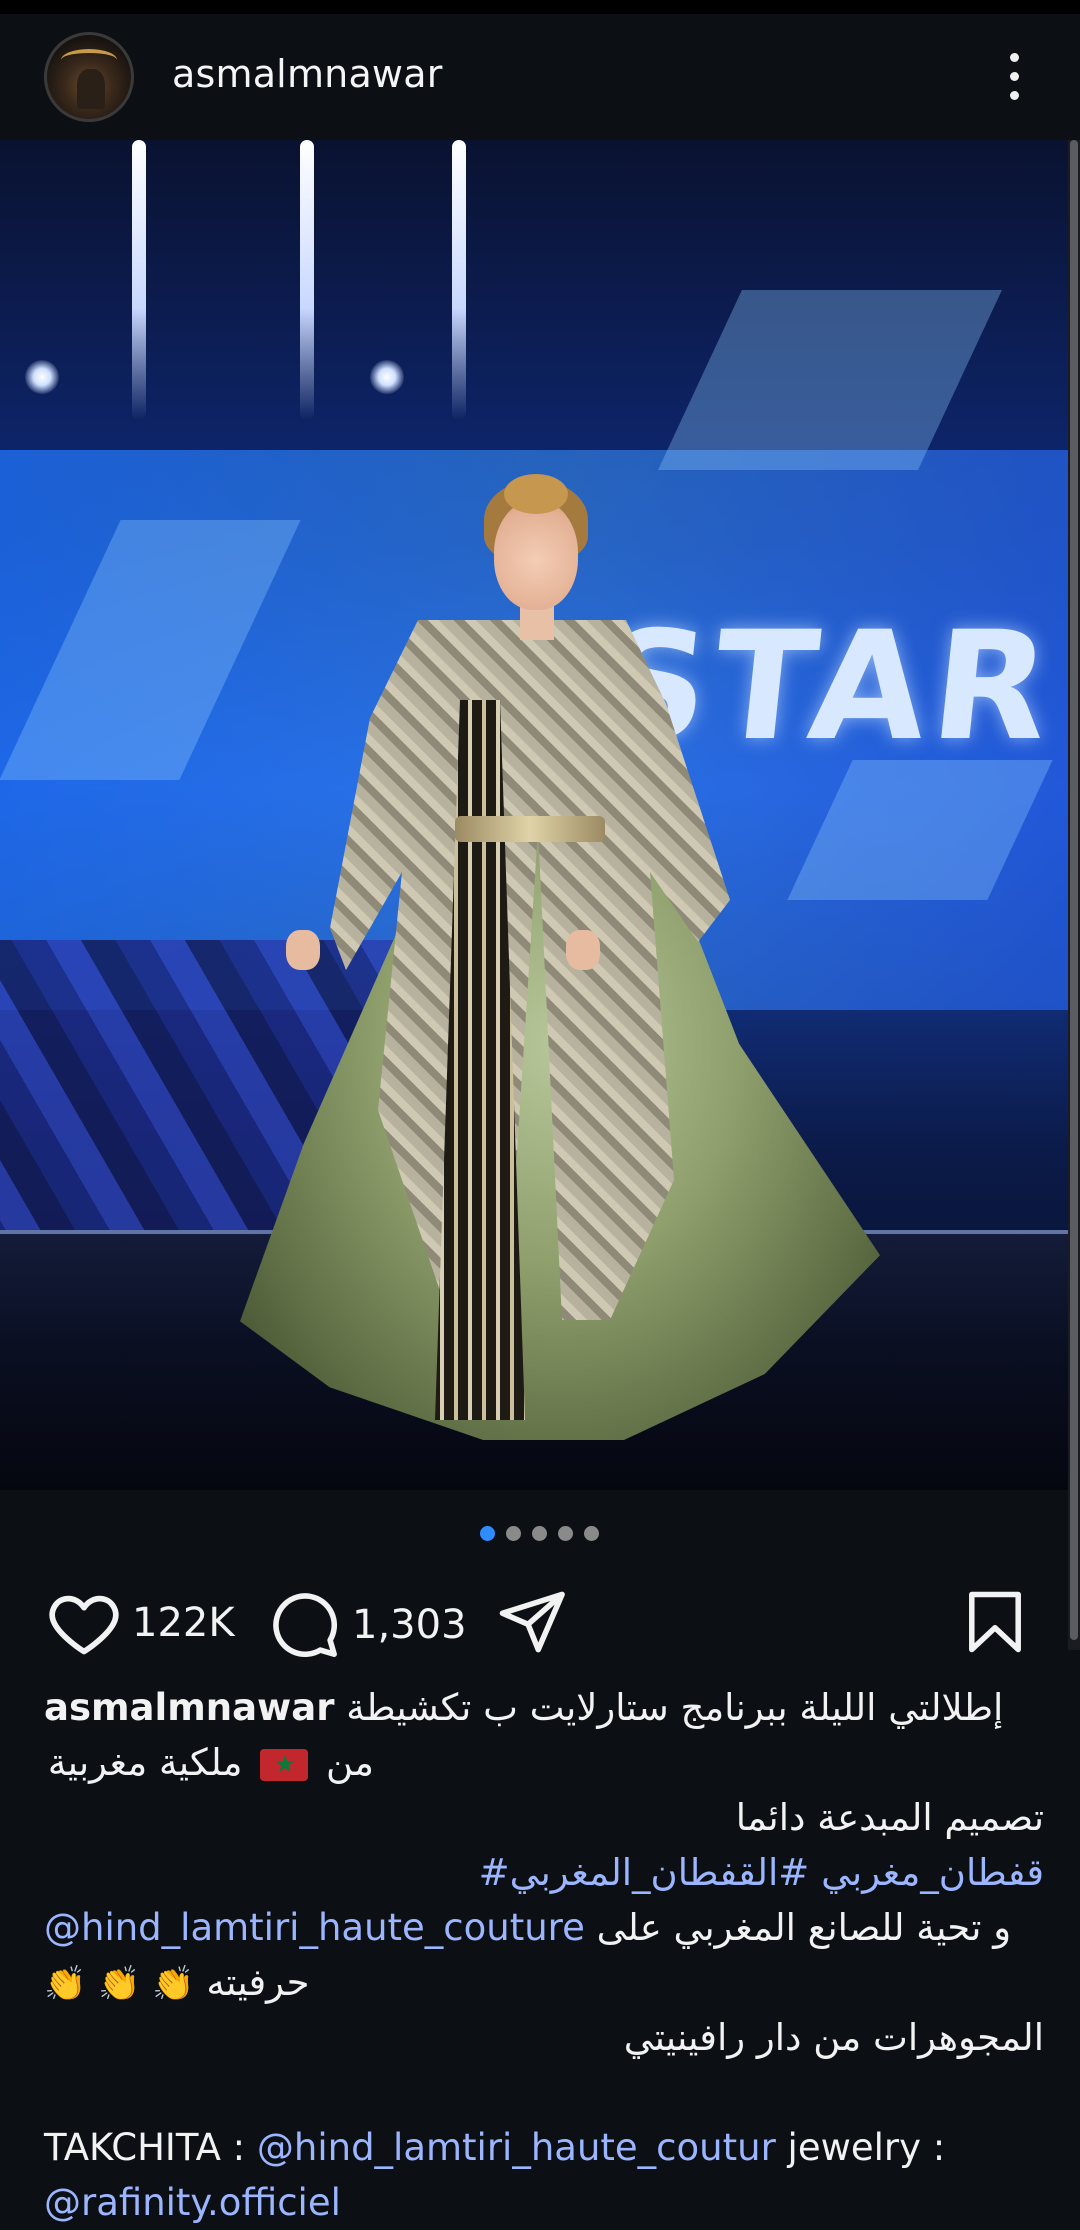  What do you see at coordinates (804, 1927) in the screenshot?
I see `caption-text: و تحية للصانع المغربي على` at bounding box center [804, 1927].